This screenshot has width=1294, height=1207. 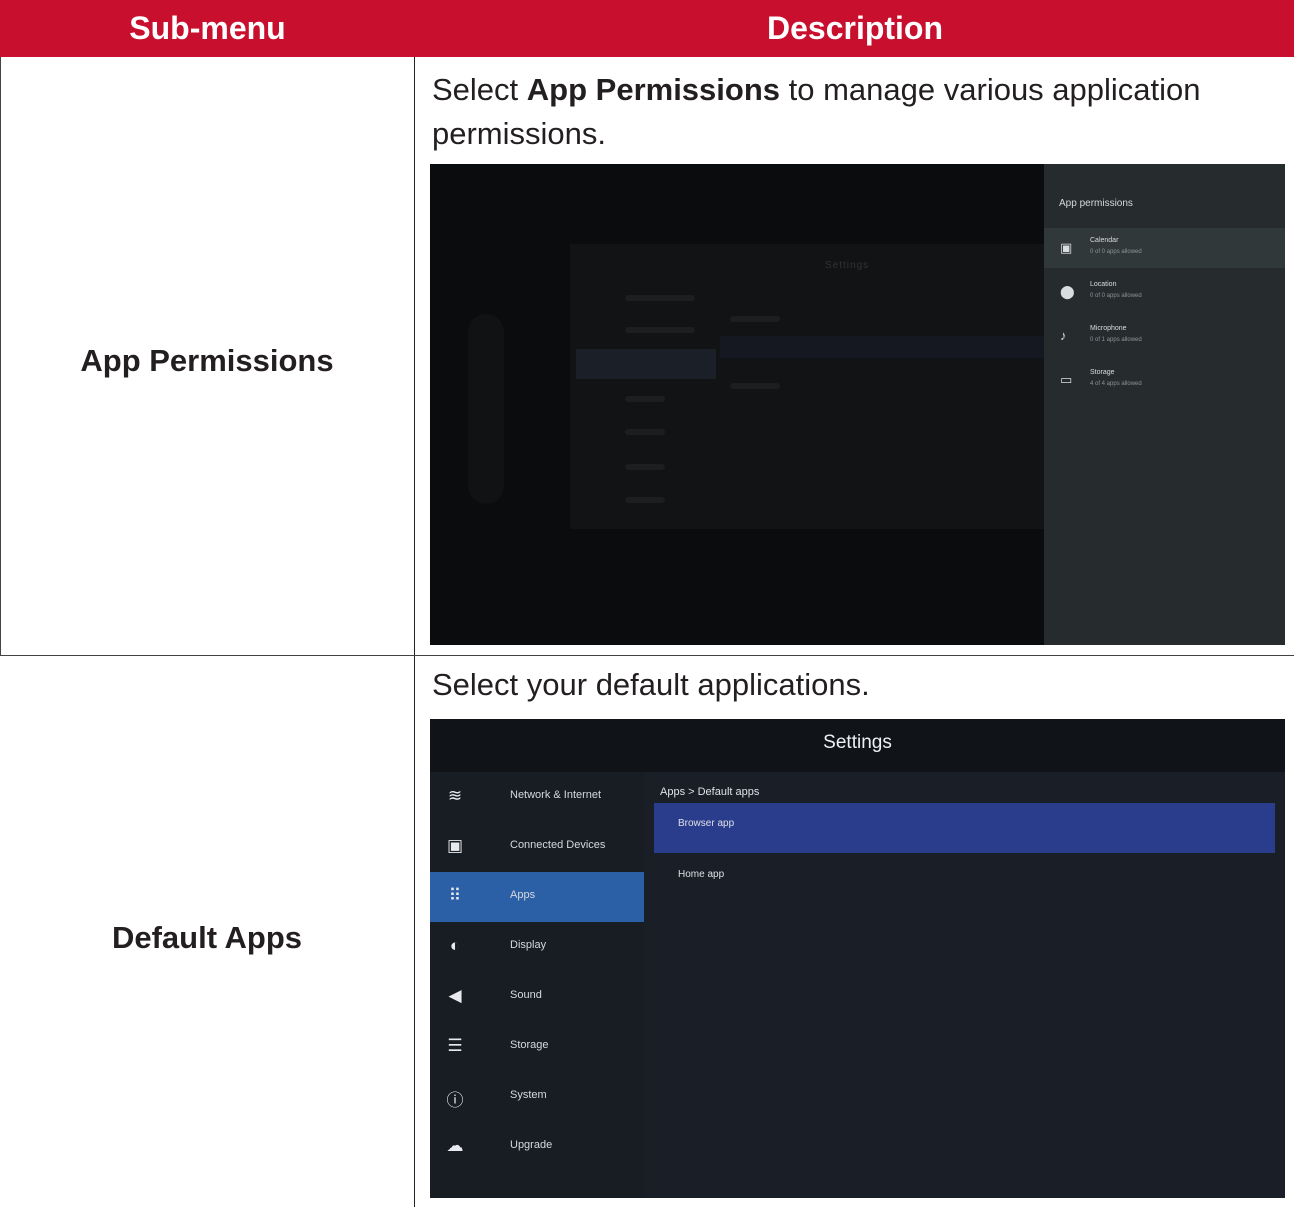 What do you see at coordinates (651, 684) in the screenshot?
I see `row-description-default-apps: Select your default applications.` at bounding box center [651, 684].